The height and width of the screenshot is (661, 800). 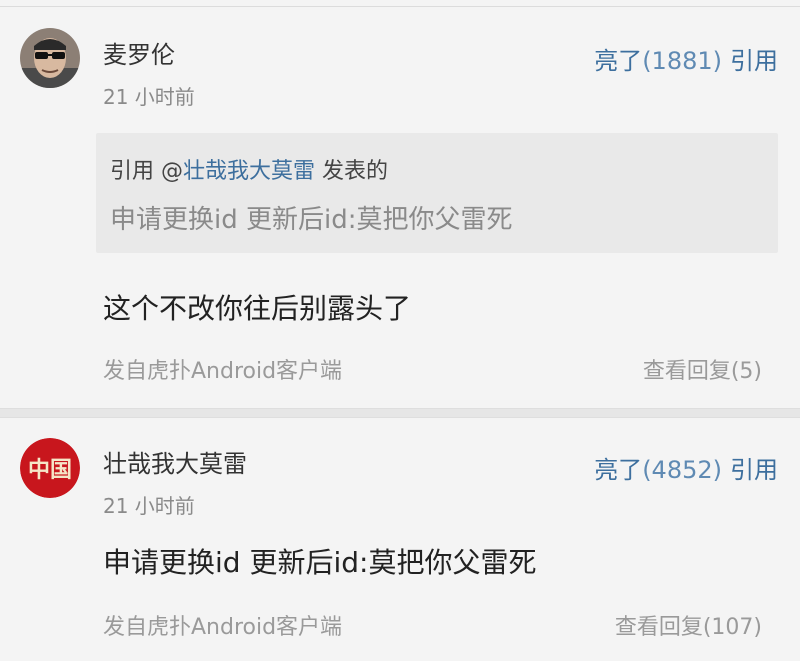 I want to click on comment-actions: 亮了(1881) 引用, so click(x=686, y=58).